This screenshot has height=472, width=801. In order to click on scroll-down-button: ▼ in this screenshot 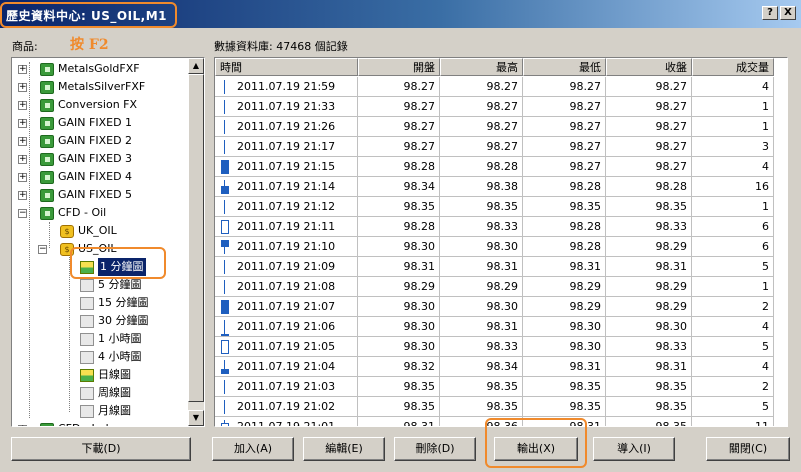, I will do `click(196, 418)`.